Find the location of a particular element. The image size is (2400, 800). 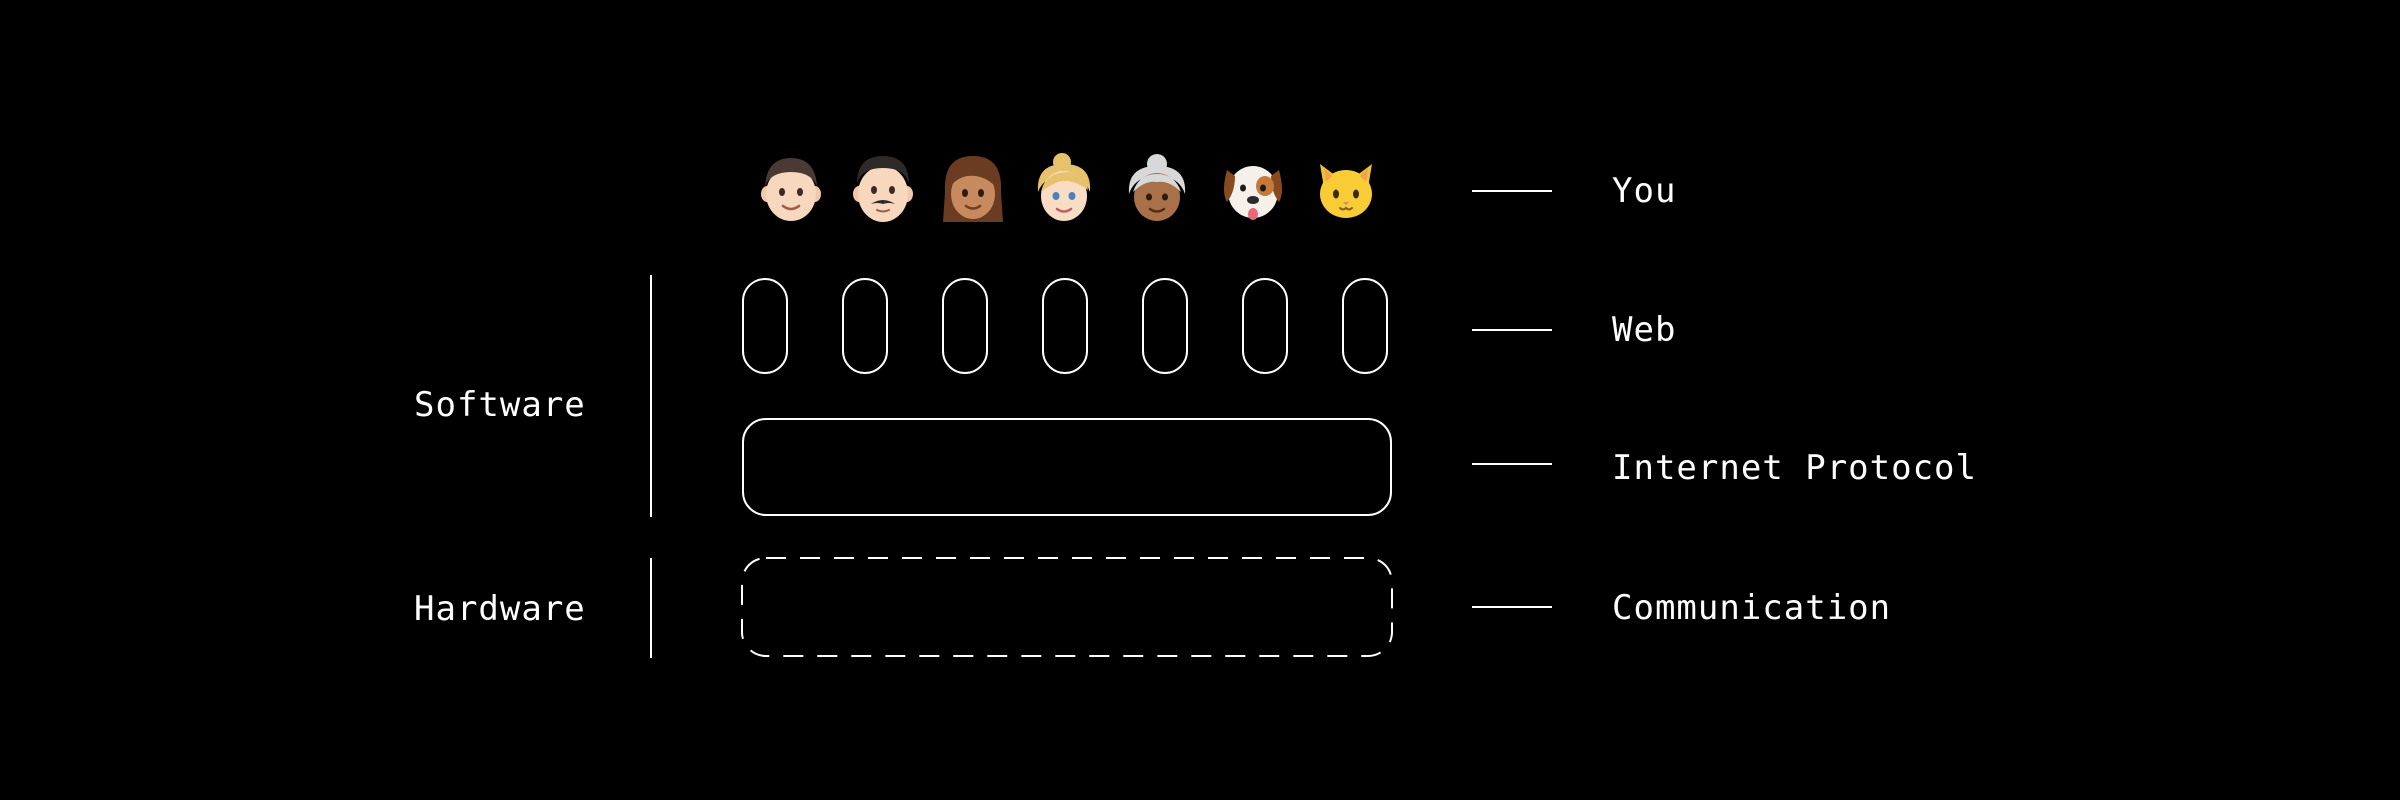

grandmother-face-icon is located at coordinates (1157, 187).